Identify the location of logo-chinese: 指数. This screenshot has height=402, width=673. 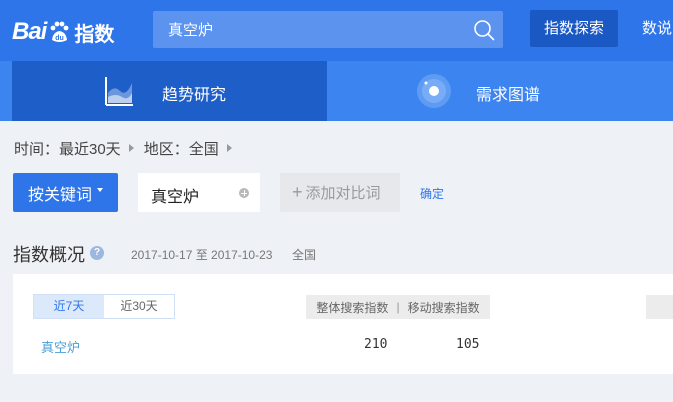
(94, 34).